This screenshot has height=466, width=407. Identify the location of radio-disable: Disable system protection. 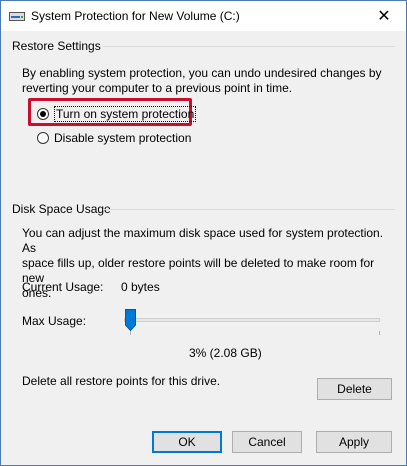
(114, 138).